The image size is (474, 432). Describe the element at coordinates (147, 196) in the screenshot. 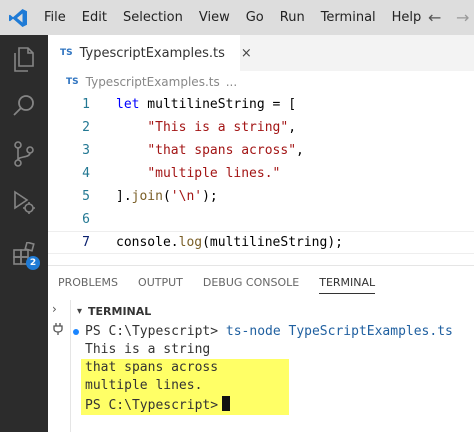

I see `function-name: join` at that location.